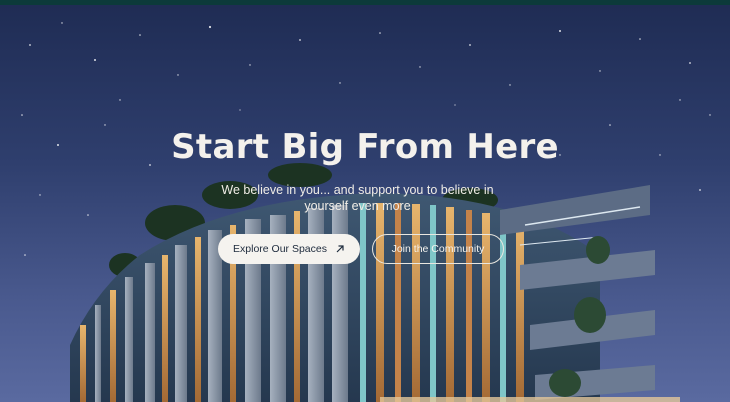 The height and width of the screenshot is (402, 730). What do you see at coordinates (365, 147) in the screenshot?
I see `hero-title: Start Big From Here` at bounding box center [365, 147].